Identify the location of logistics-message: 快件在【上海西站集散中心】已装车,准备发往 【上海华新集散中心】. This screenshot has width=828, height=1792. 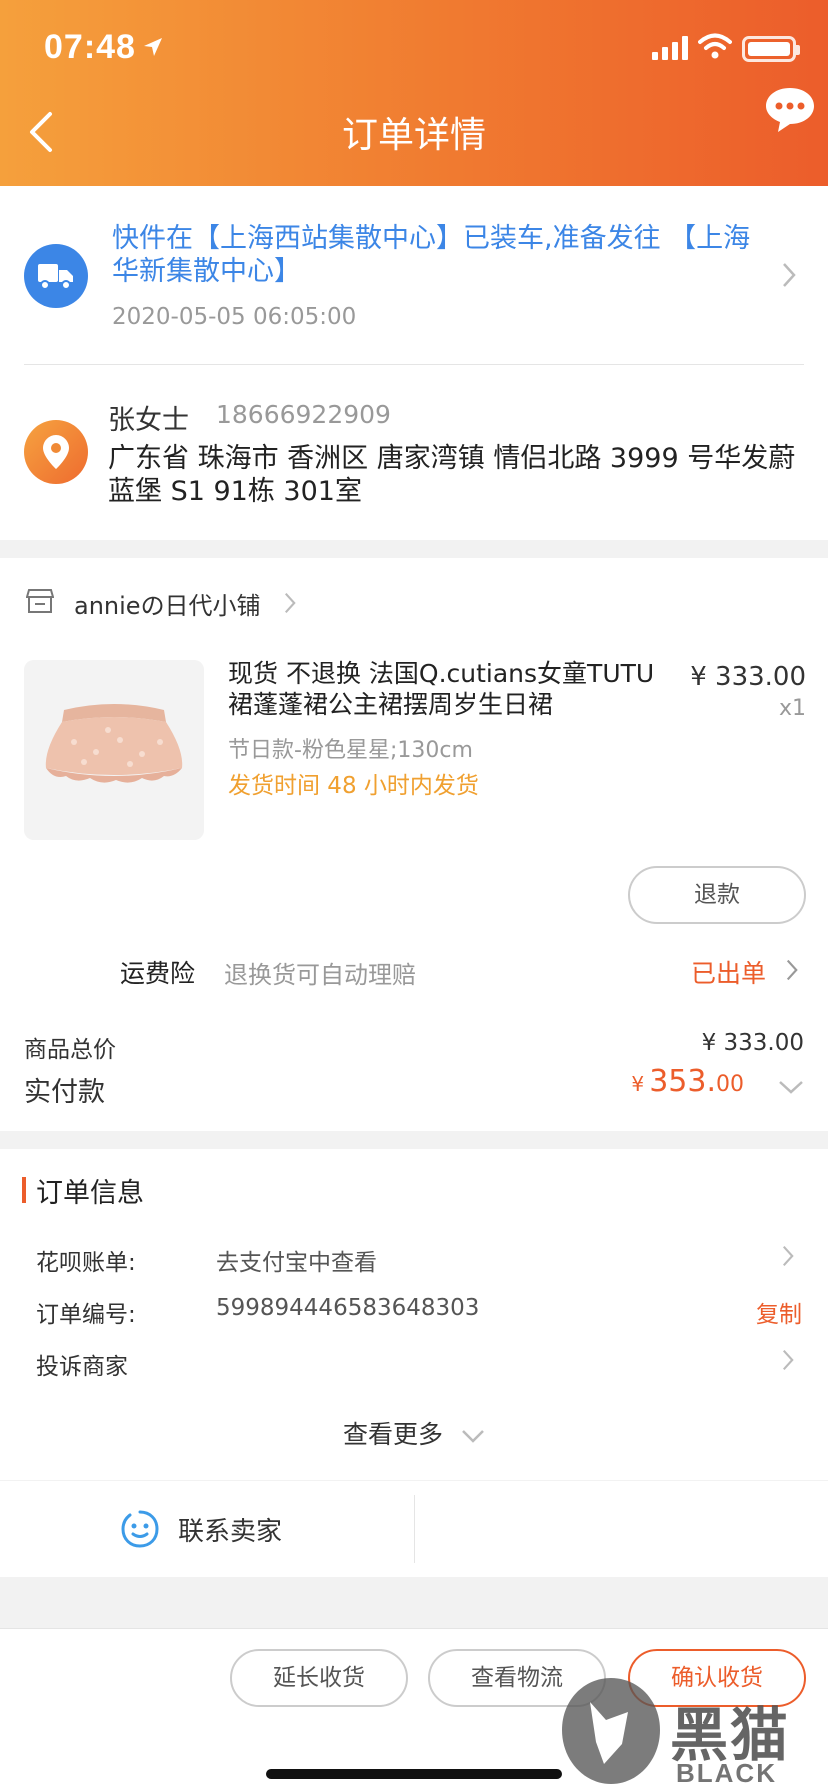
(432, 255).